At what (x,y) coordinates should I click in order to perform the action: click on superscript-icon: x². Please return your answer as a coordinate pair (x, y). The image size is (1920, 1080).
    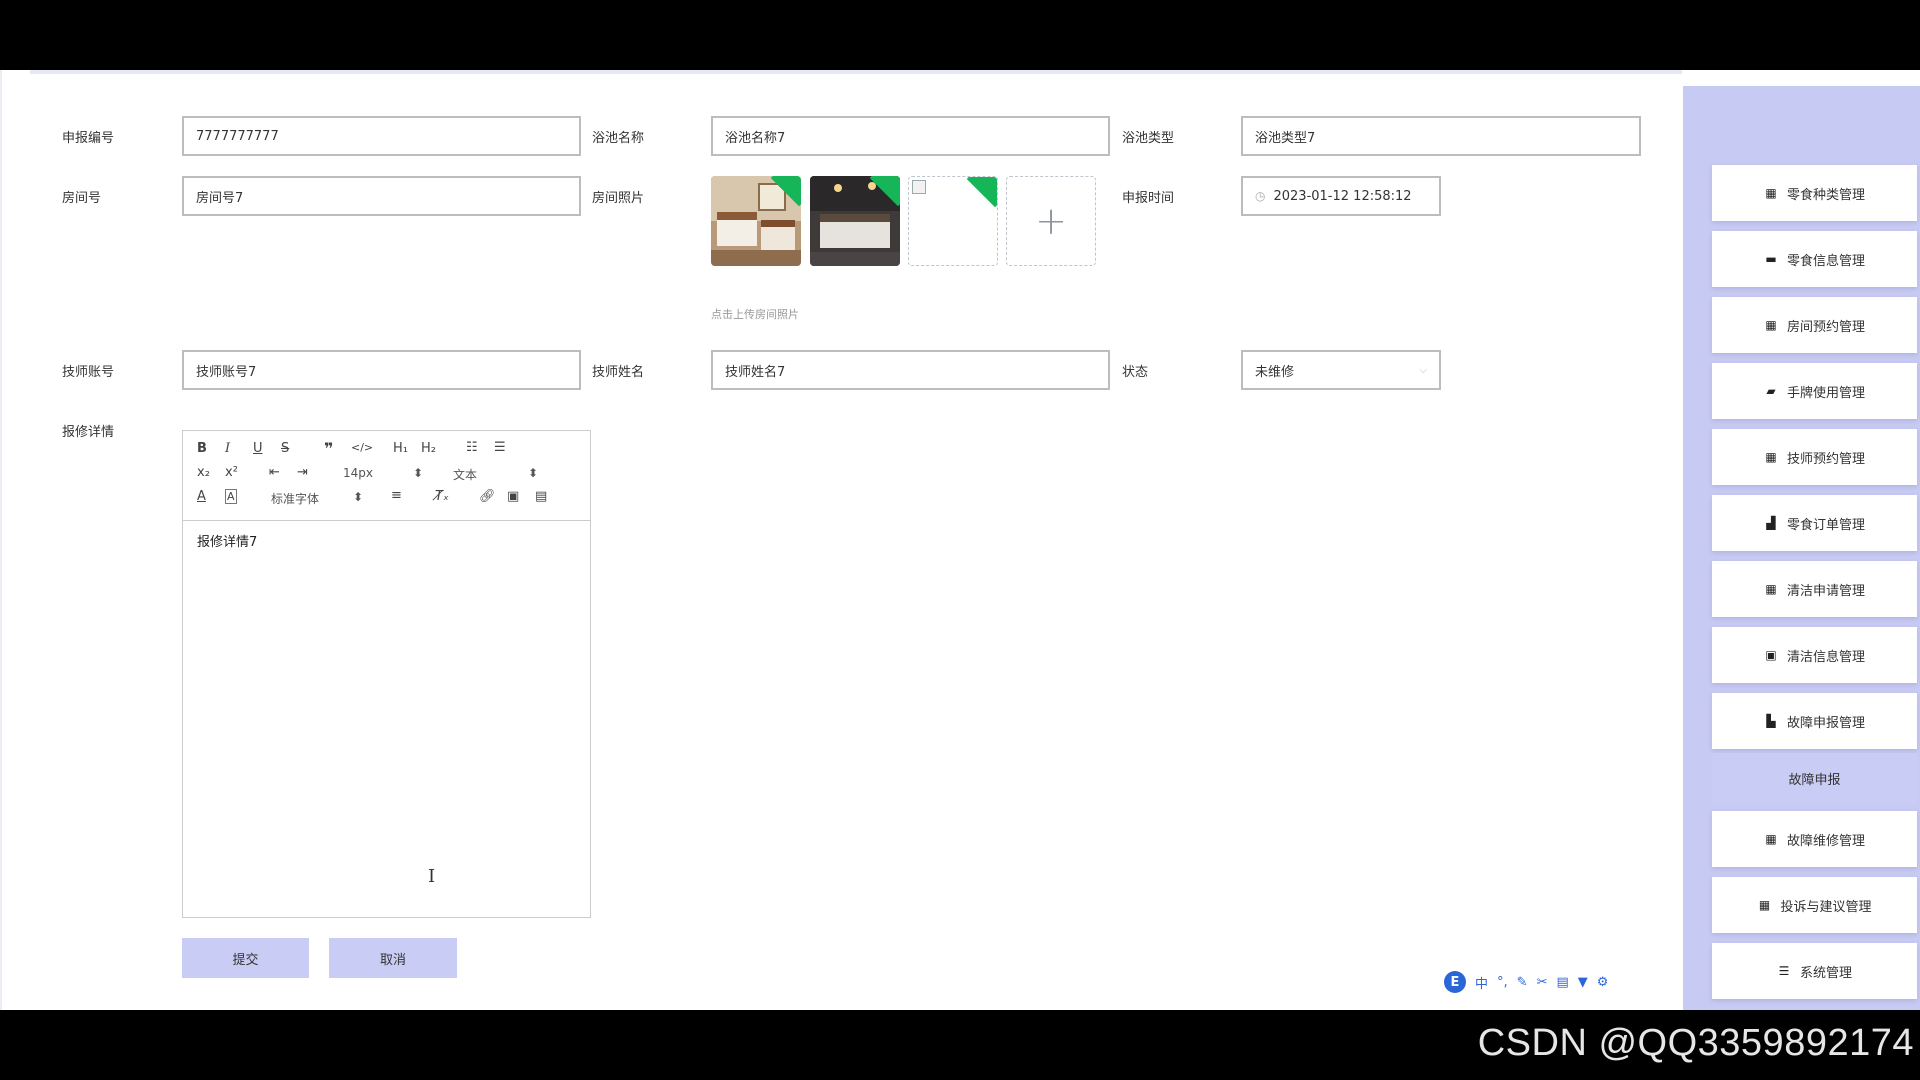
    Looking at the image, I should click on (231, 472).